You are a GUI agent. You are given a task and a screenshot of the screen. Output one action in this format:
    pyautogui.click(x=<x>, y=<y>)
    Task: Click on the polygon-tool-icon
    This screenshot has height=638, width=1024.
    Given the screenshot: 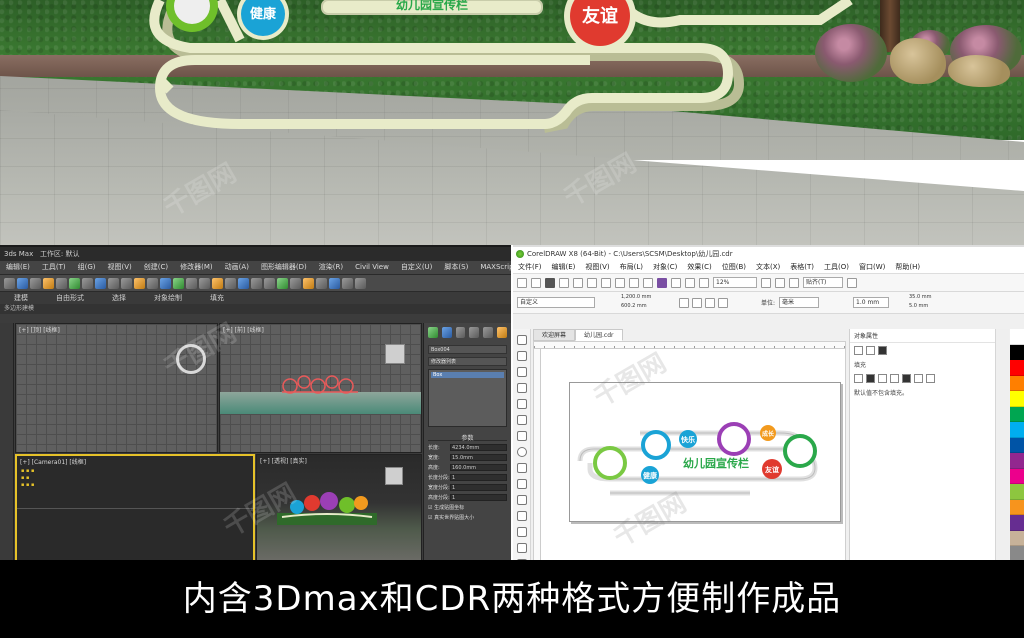 What is the action you would take?
    pyautogui.click(x=521, y=468)
    